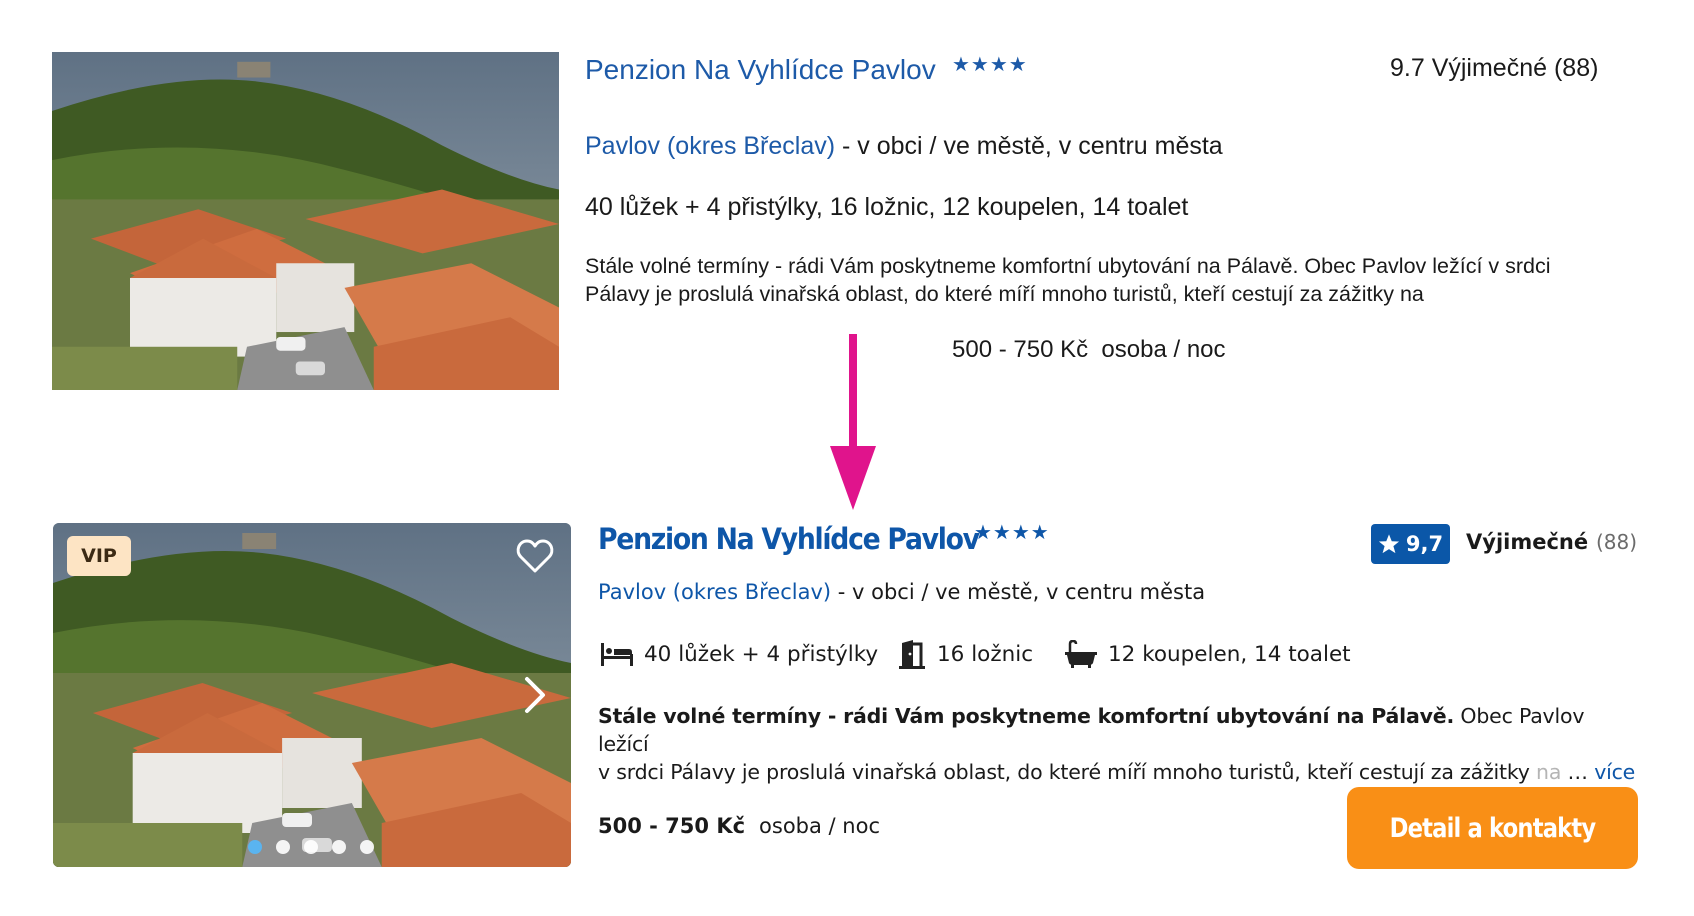  I want to click on rating-summary: 9.7 Výjimečné (88), so click(1494, 68).